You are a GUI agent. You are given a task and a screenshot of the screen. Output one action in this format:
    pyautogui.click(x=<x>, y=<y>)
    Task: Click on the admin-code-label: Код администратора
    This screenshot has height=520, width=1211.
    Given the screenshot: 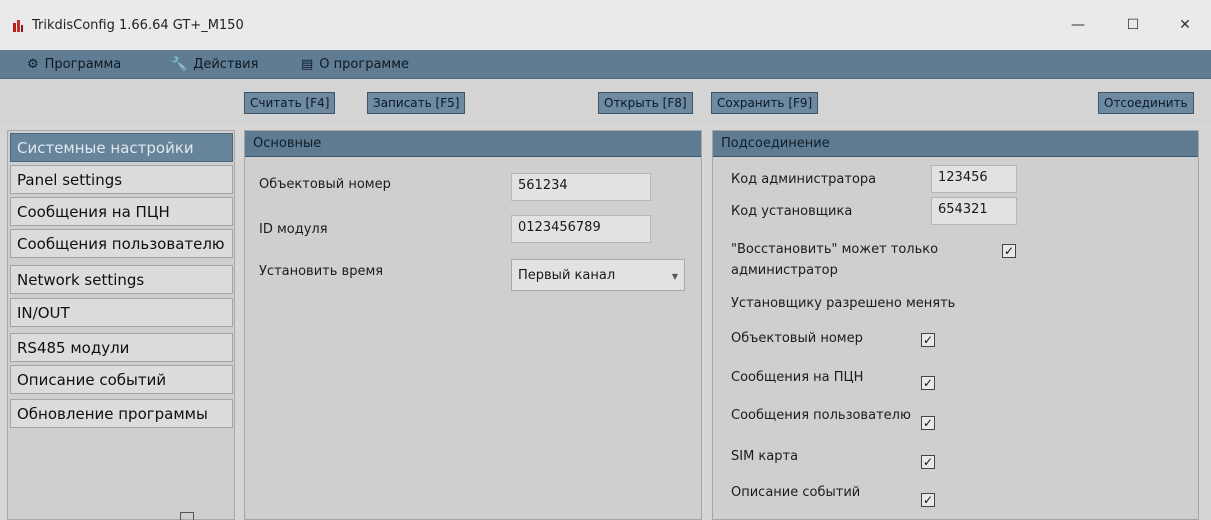 What is the action you would take?
    pyautogui.click(x=804, y=179)
    